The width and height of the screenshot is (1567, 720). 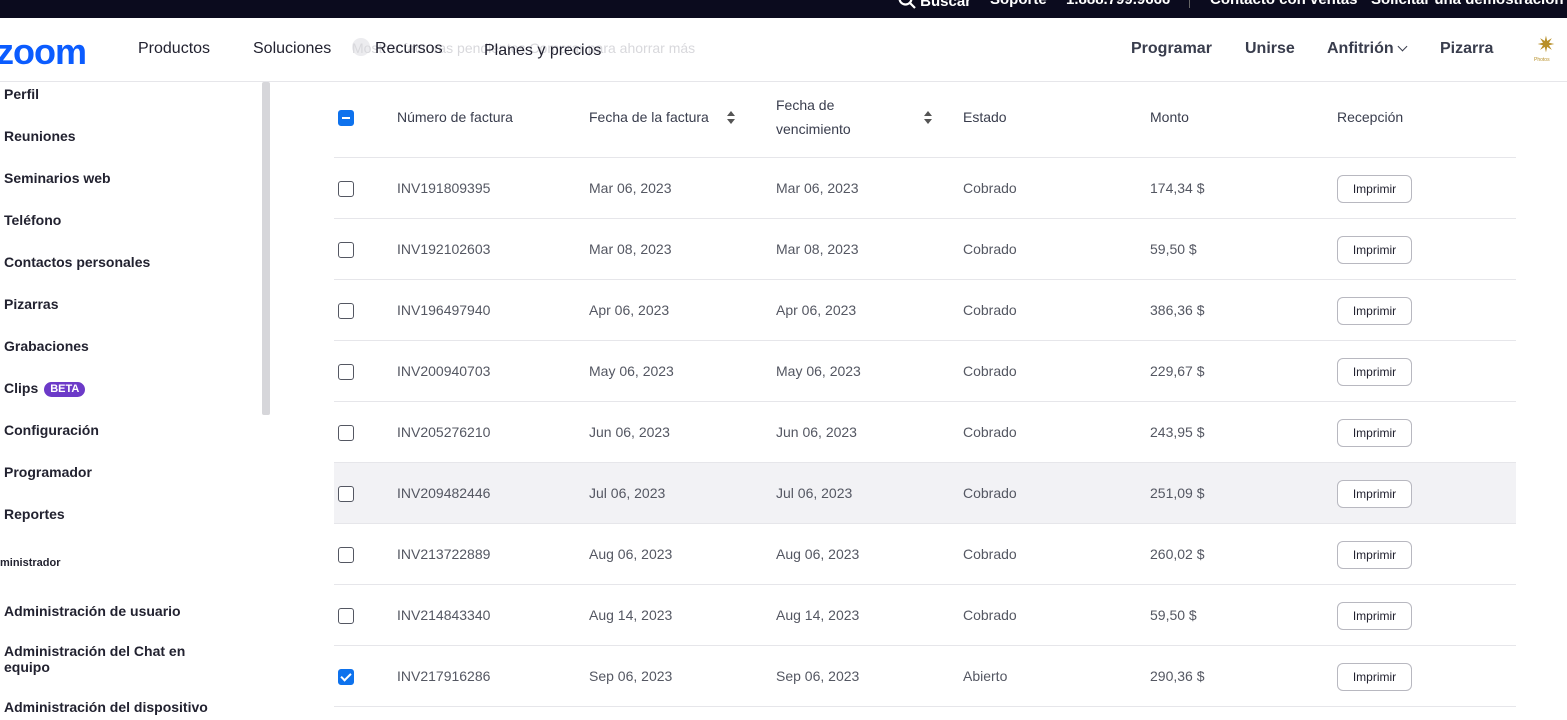 What do you see at coordinates (629, 310) in the screenshot?
I see `invoice-date-cell: Apr 06, 2023` at bounding box center [629, 310].